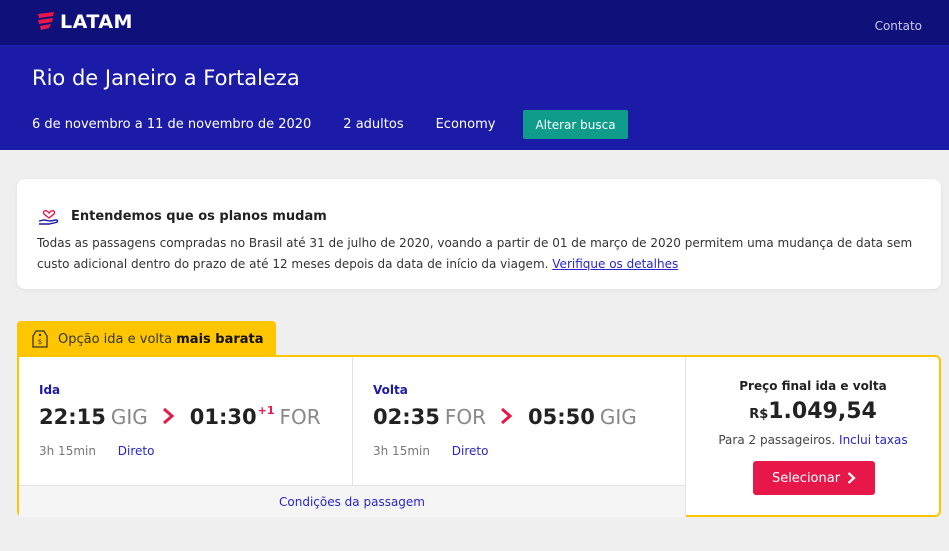 This screenshot has height=551, width=949. I want to click on notice-title: Entendemos que os planos mudam, so click(199, 216).